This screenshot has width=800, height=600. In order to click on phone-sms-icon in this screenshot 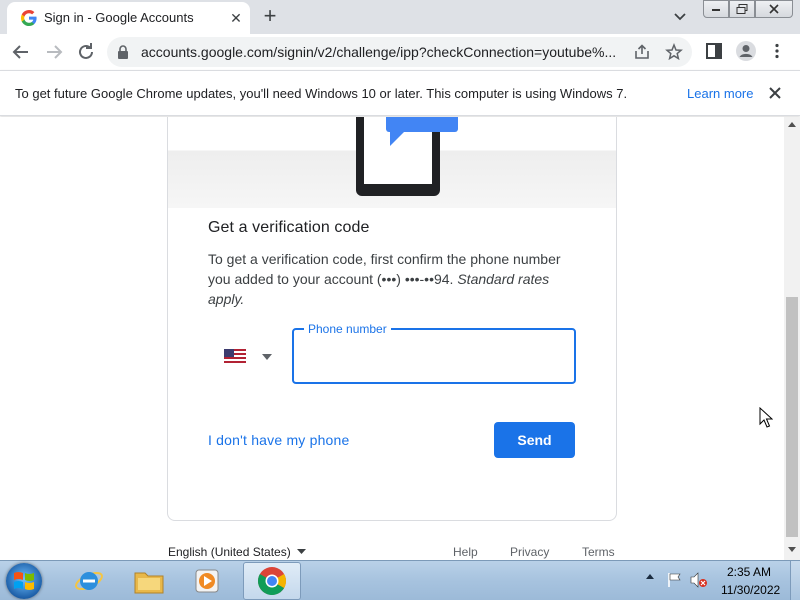, I will do `click(407, 156)`.